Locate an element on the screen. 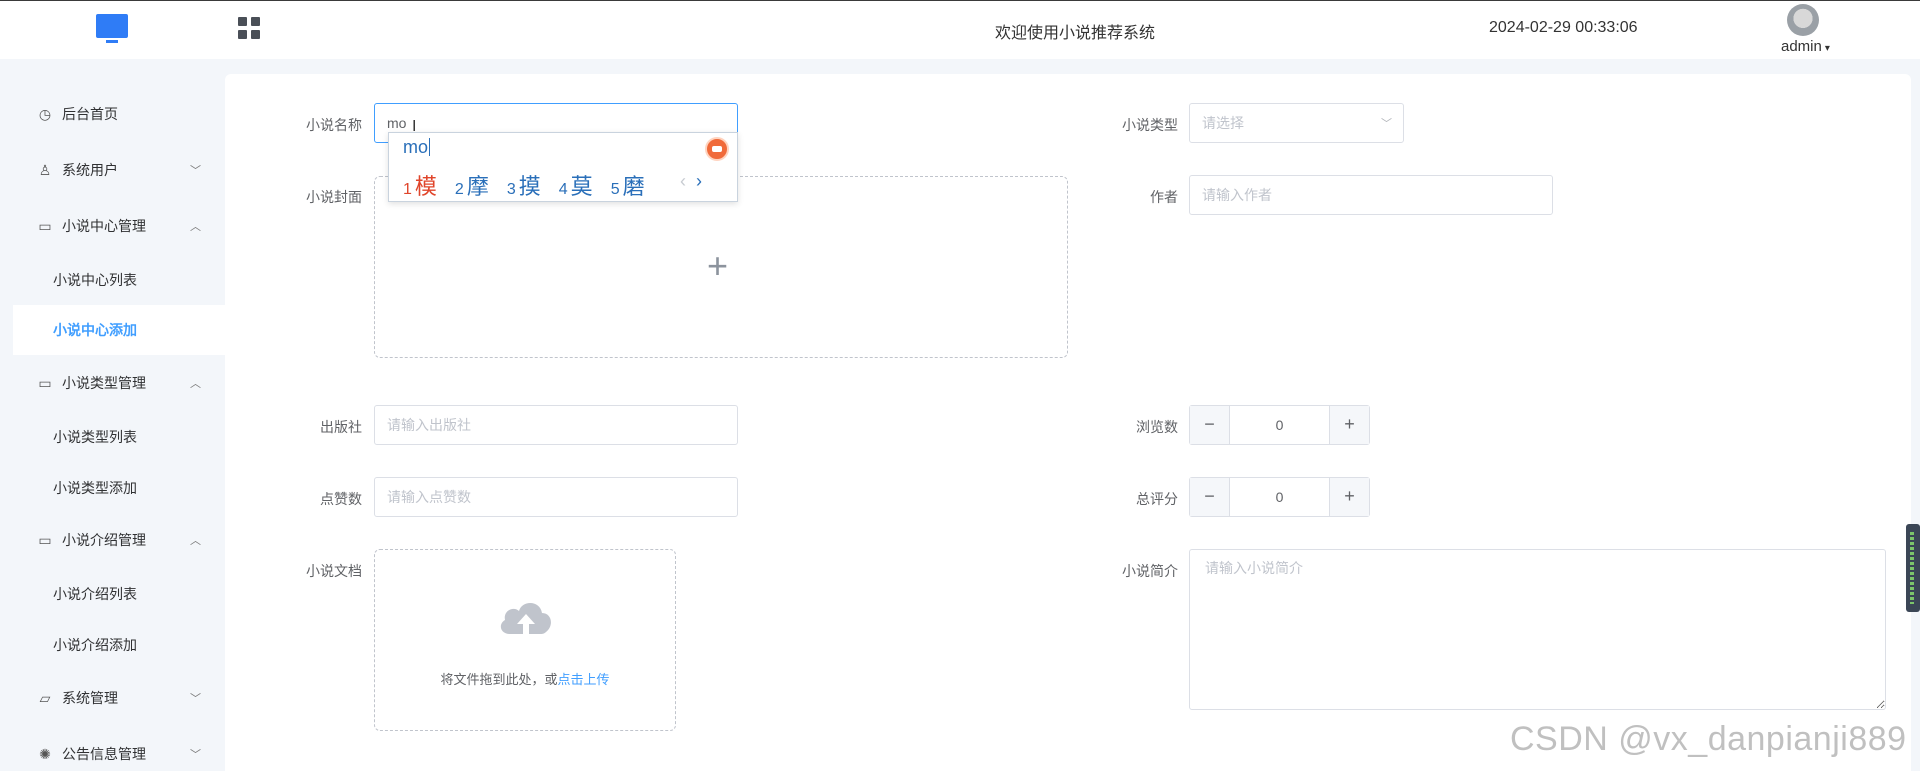 Image resolution: width=1920 pixels, height=771 pixels. sidebar-item-system-users: ♙ 系统用户 ﹀ is located at coordinates (119, 170).